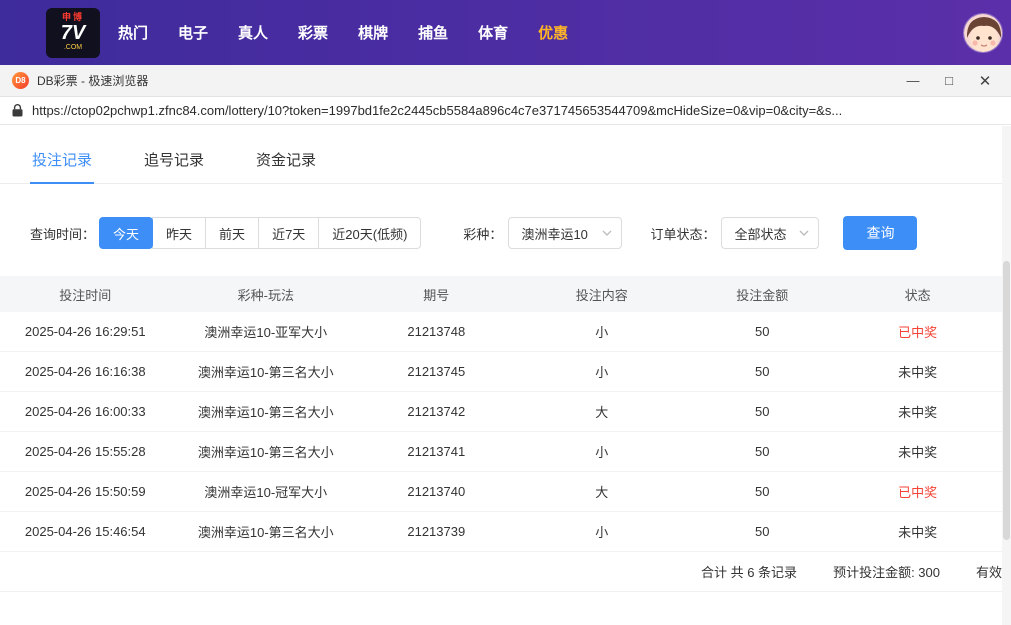  Describe the element at coordinates (553, 32) in the screenshot. I see `nav-item-7: 优惠` at that location.